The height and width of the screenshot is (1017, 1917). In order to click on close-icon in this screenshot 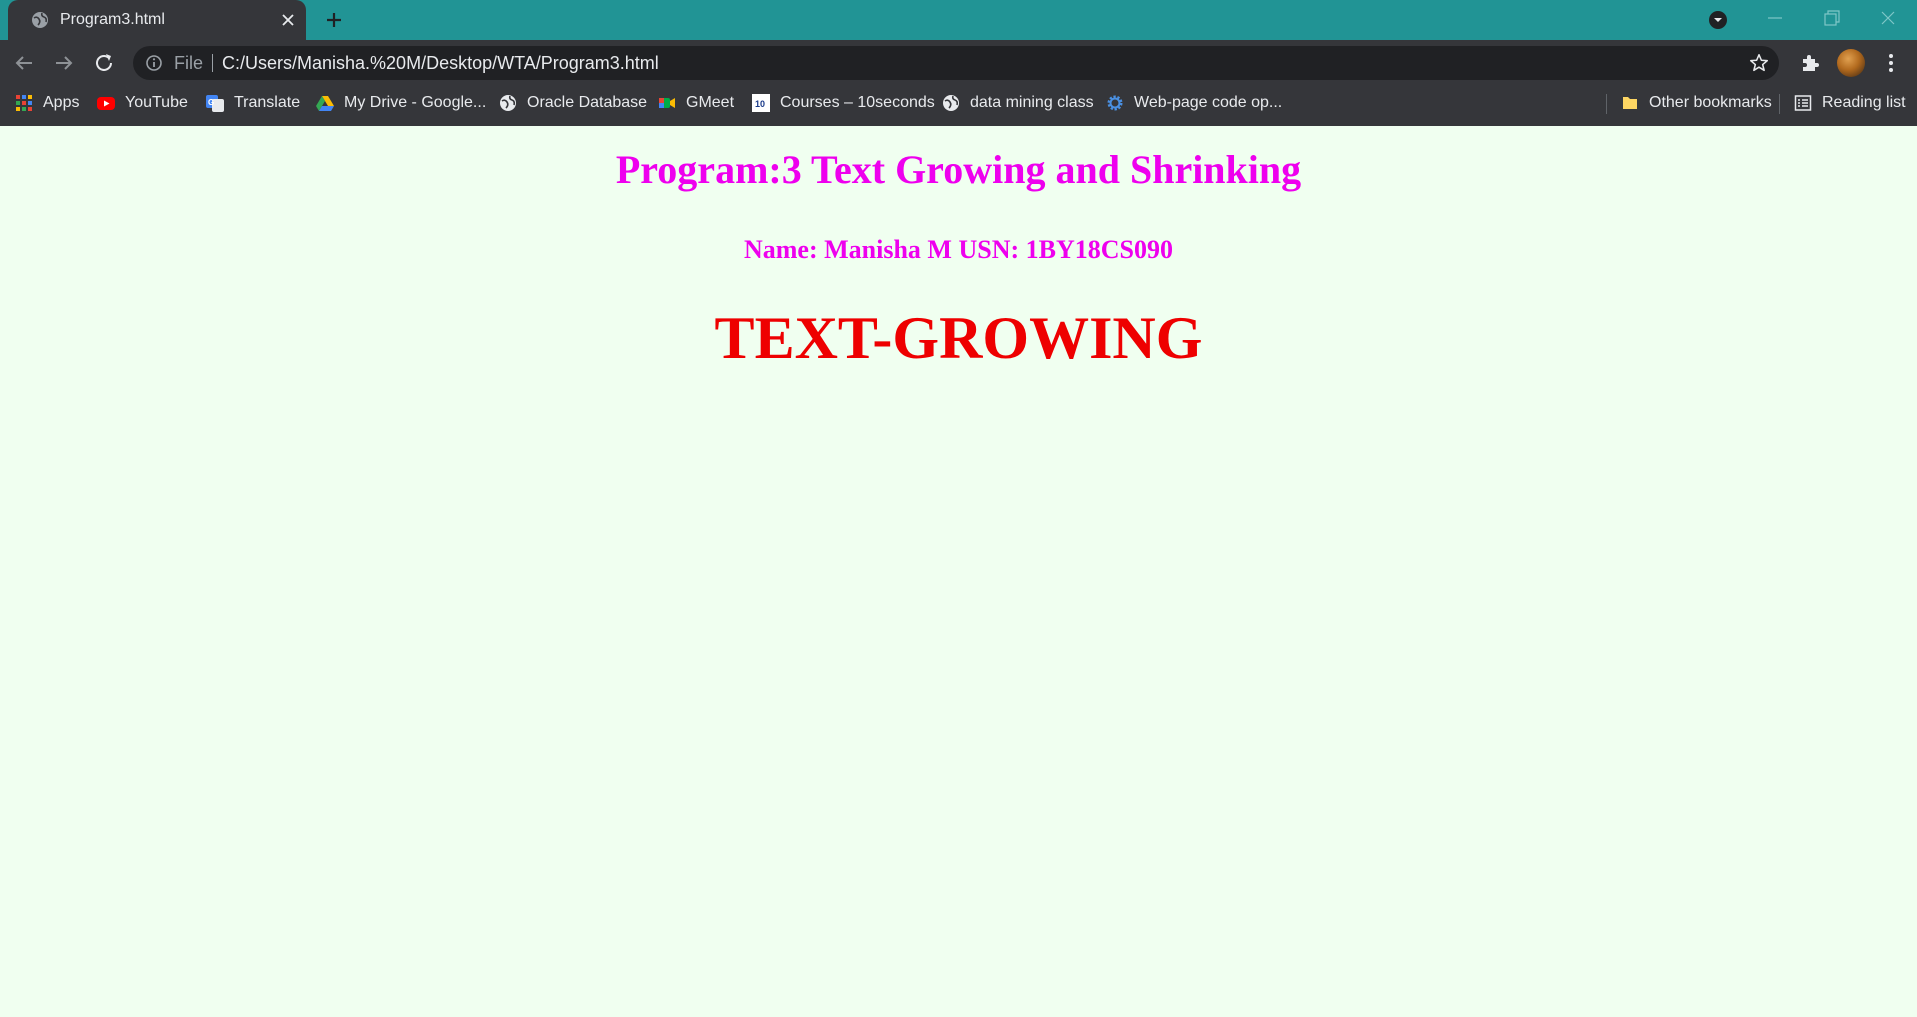, I will do `click(288, 20)`.